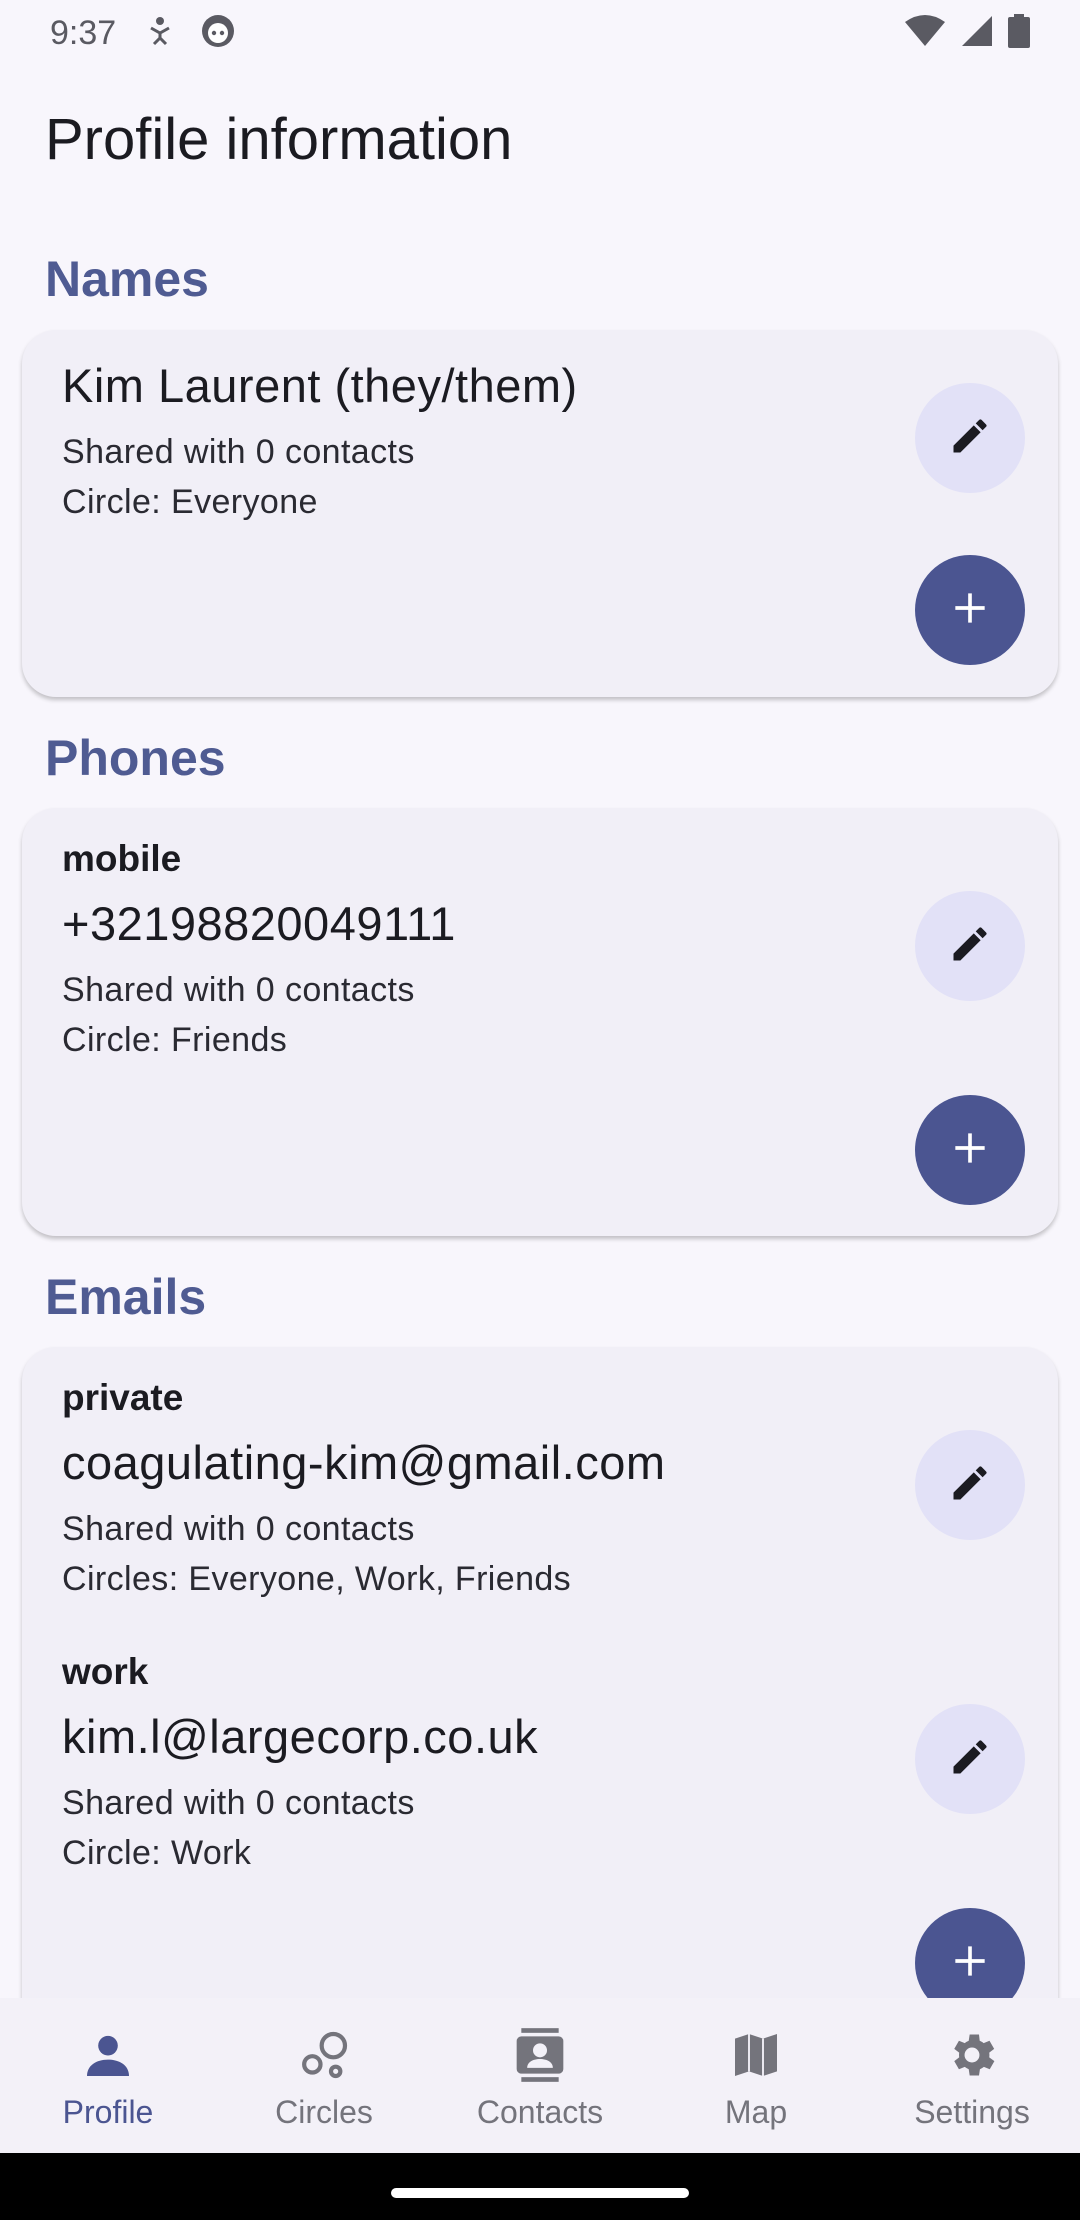 This screenshot has width=1080, height=2220. Describe the element at coordinates (83, 32) in the screenshot. I see `status-time: 9:37` at that location.